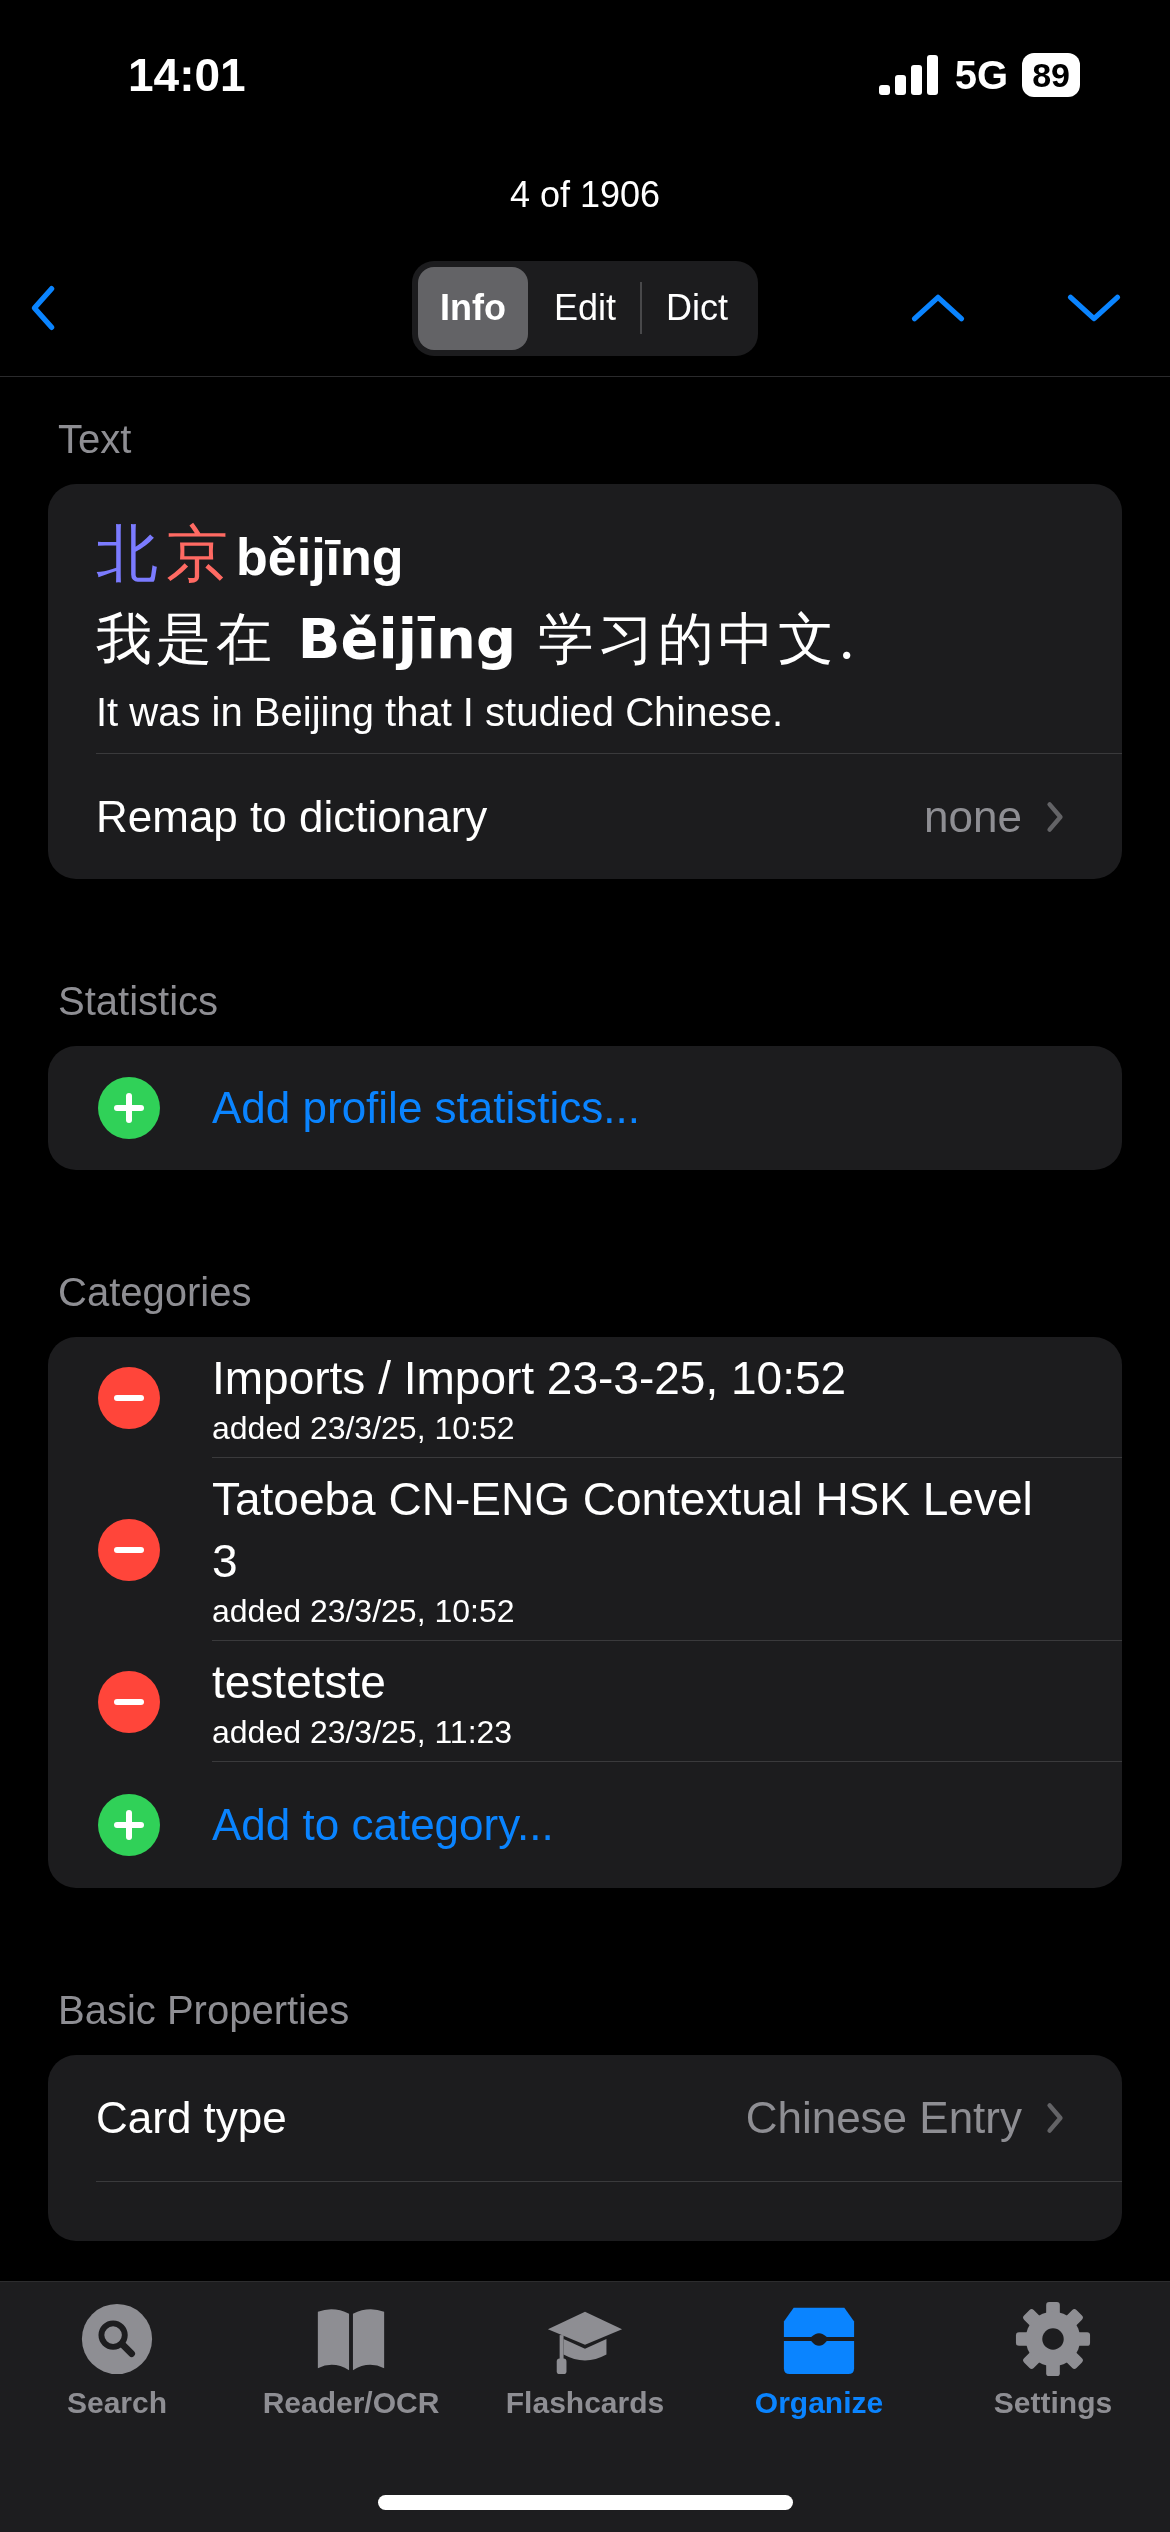  Describe the element at coordinates (1053, 2339) in the screenshot. I see `settings-icon` at that location.